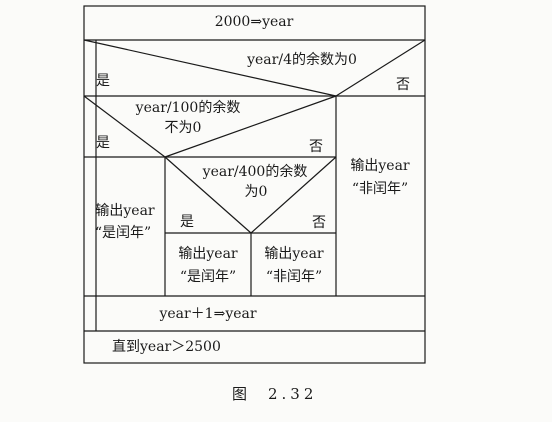 The width and height of the screenshot is (552, 422). What do you see at coordinates (210, 68) in the screenshot?
I see `cond1-diagonal-left` at bounding box center [210, 68].